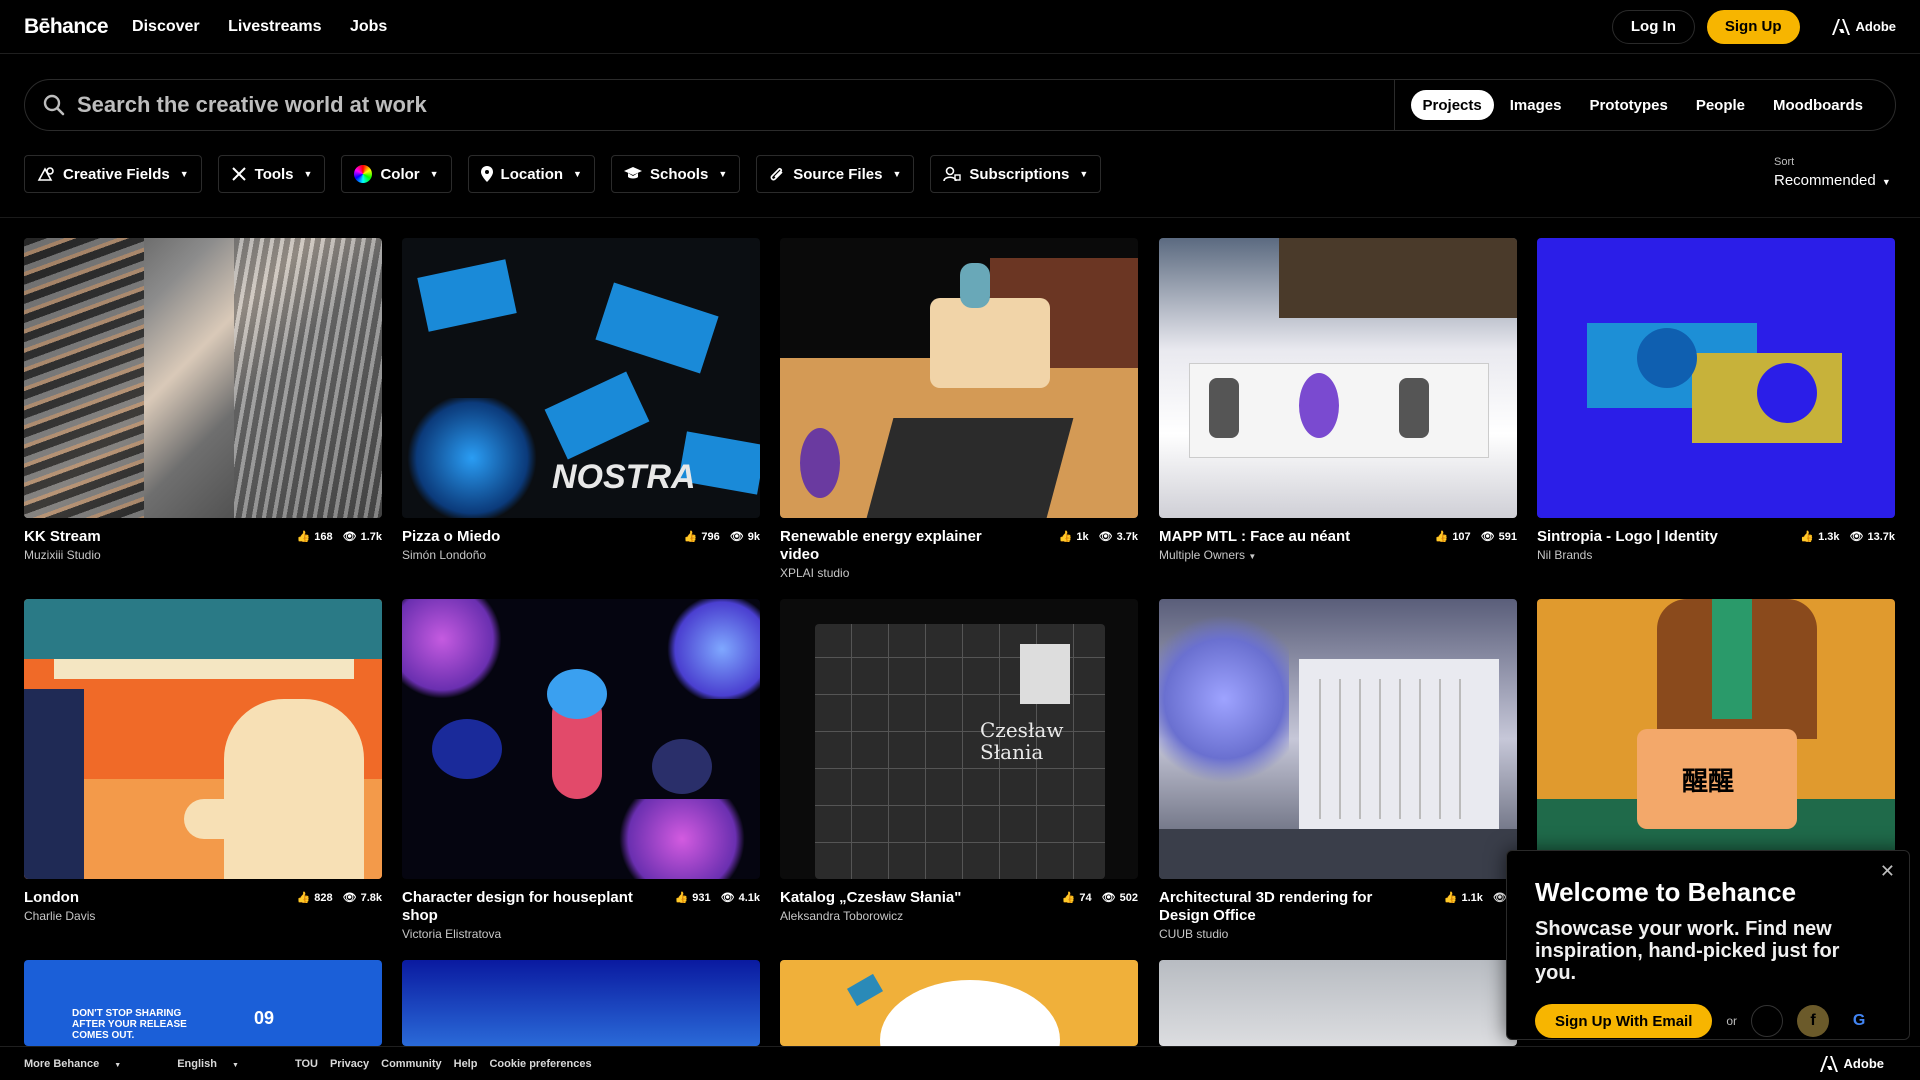  I want to click on tab-people: People, so click(1720, 105).